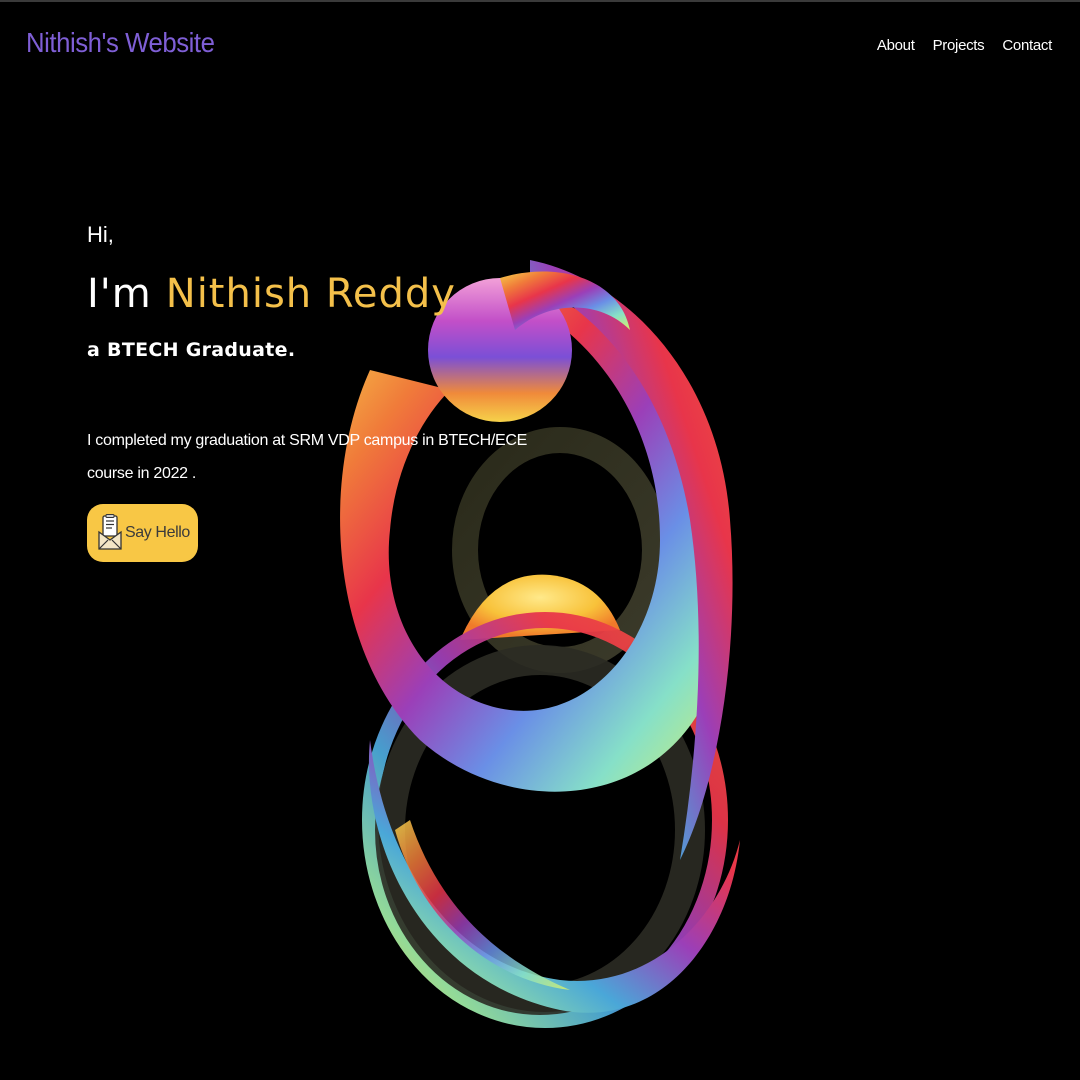 The image size is (1080, 1080). What do you see at coordinates (310, 294) in the screenshot?
I see `hero-name: Nithish Reddy` at bounding box center [310, 294].